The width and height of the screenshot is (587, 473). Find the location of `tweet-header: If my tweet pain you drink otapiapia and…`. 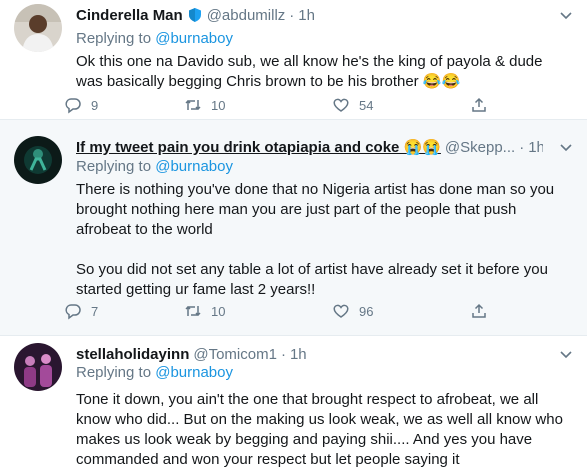

tweet-header: If my tweet pain you drink otapiapia and… is located at coordinates (309, 147).